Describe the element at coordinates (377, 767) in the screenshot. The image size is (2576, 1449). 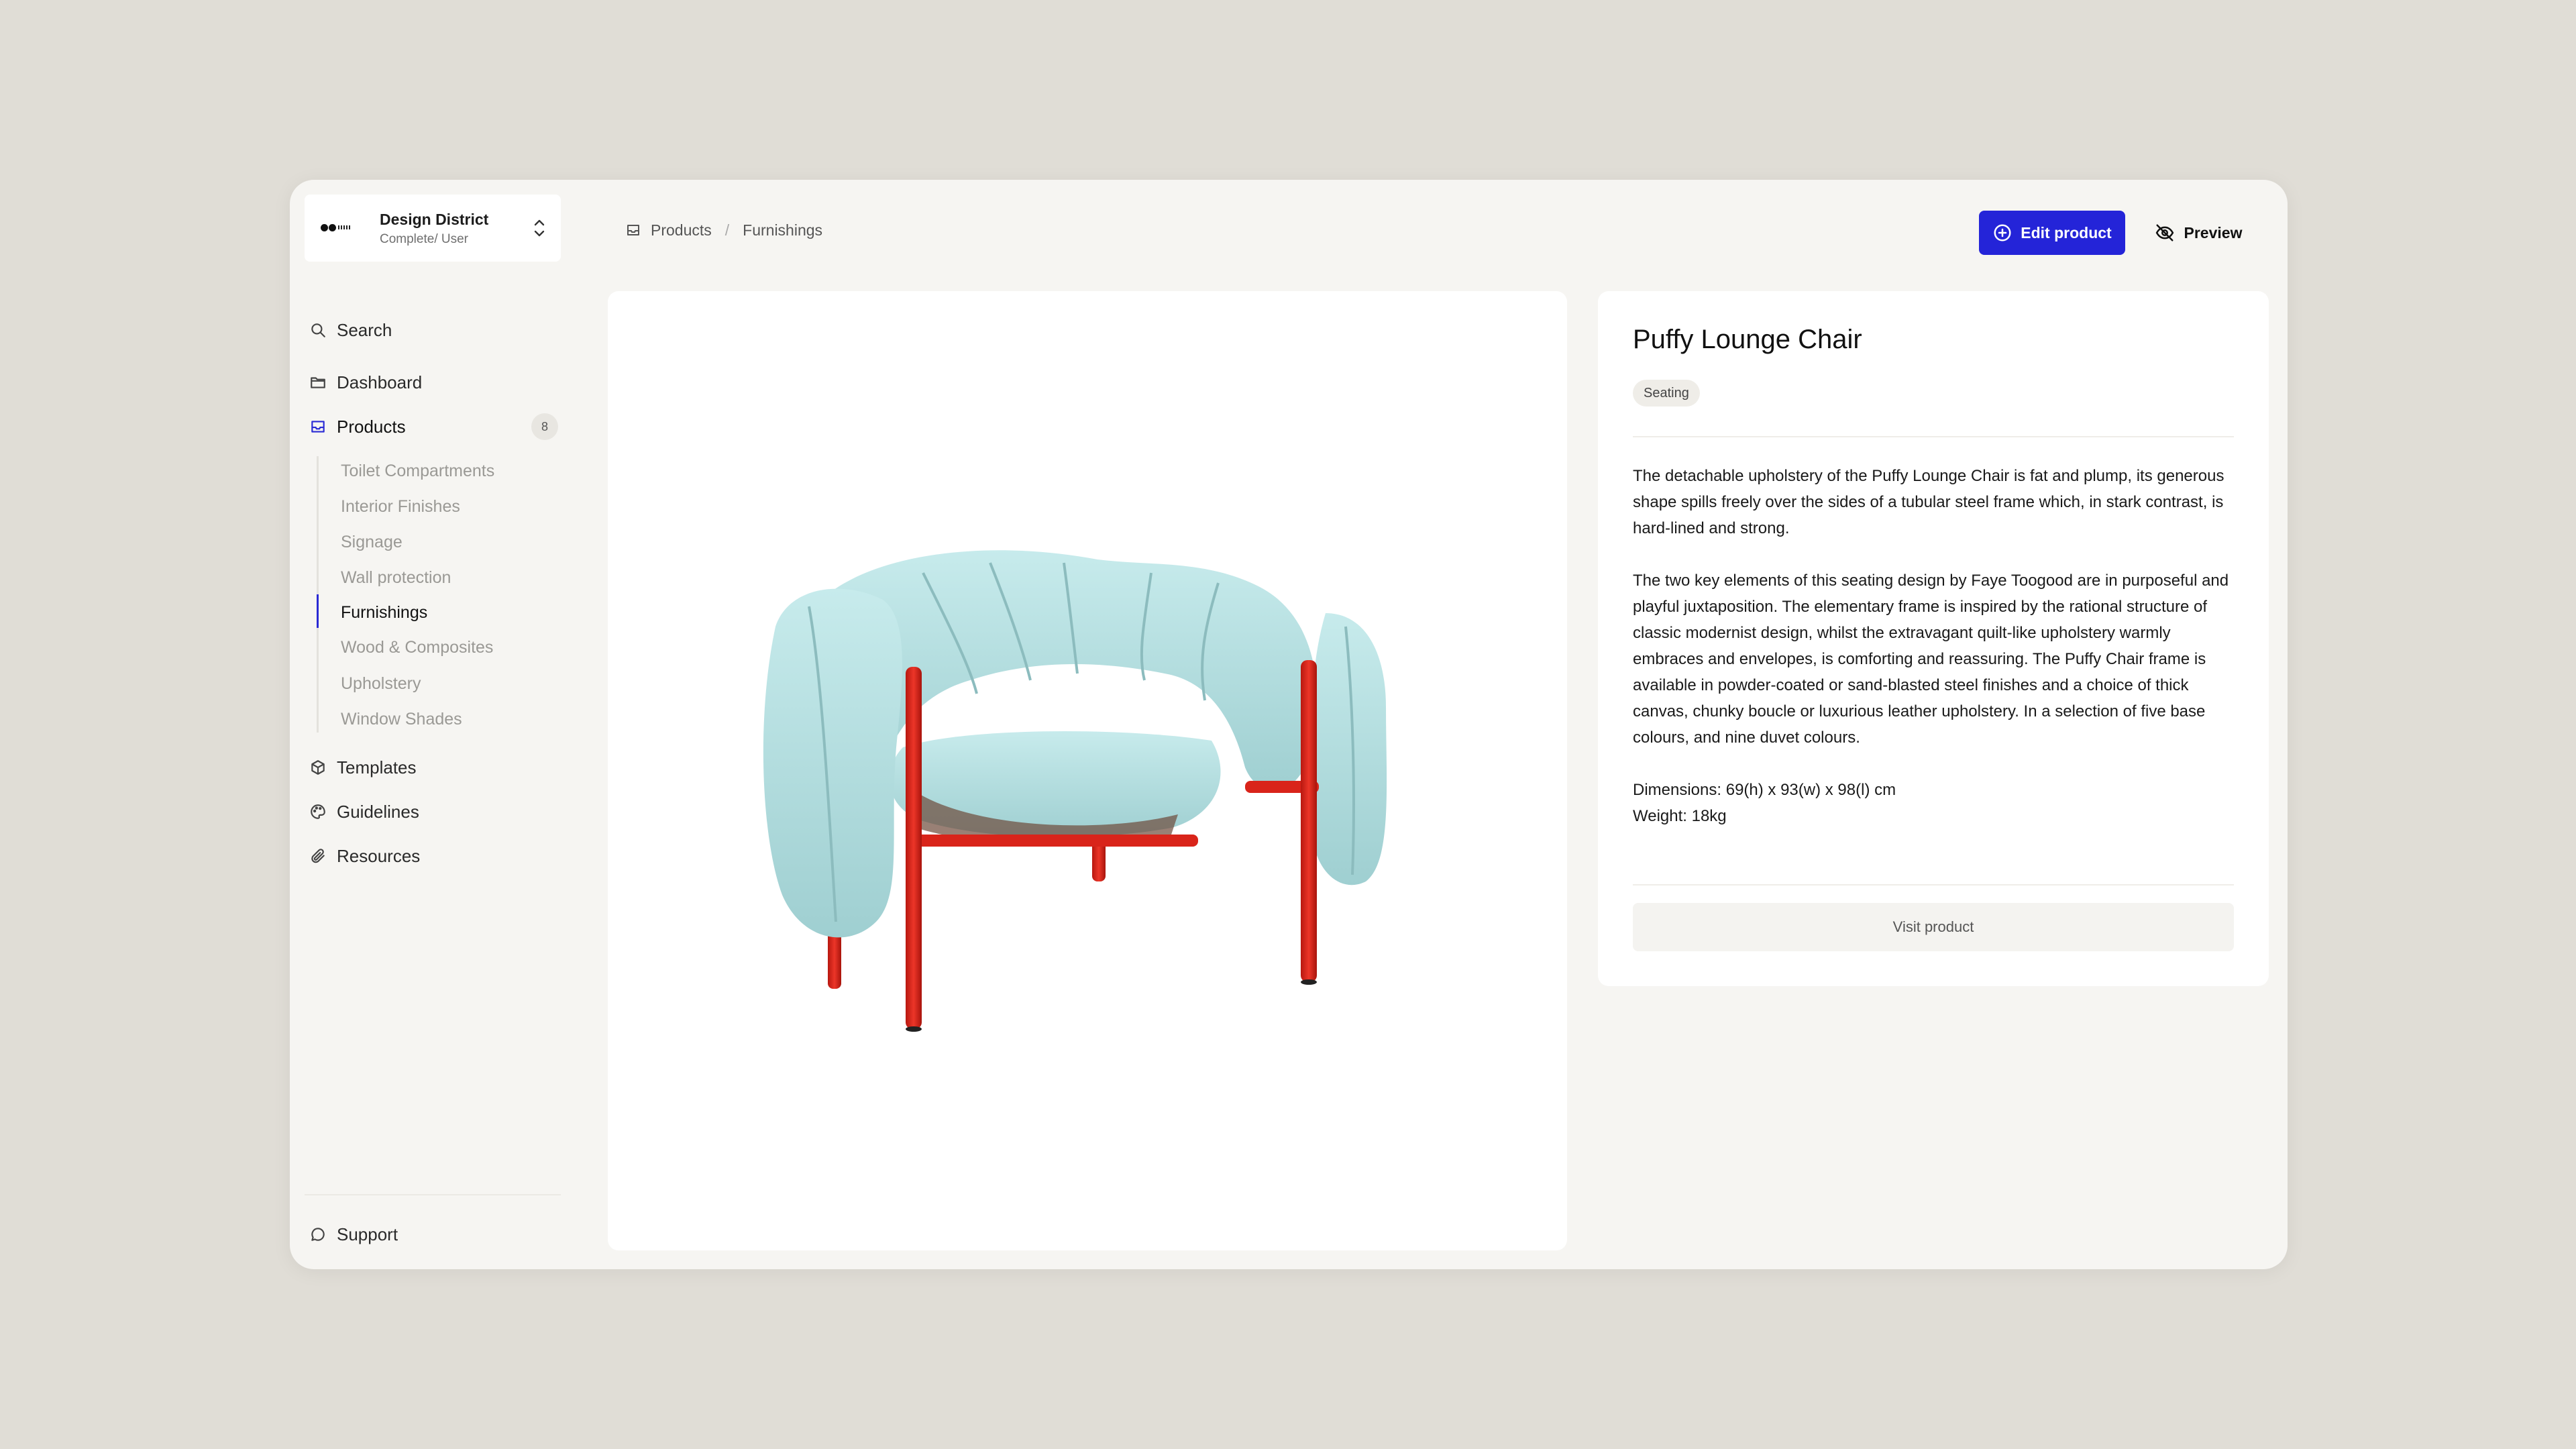
I see `sidebar-item-label: Templates` at that location.